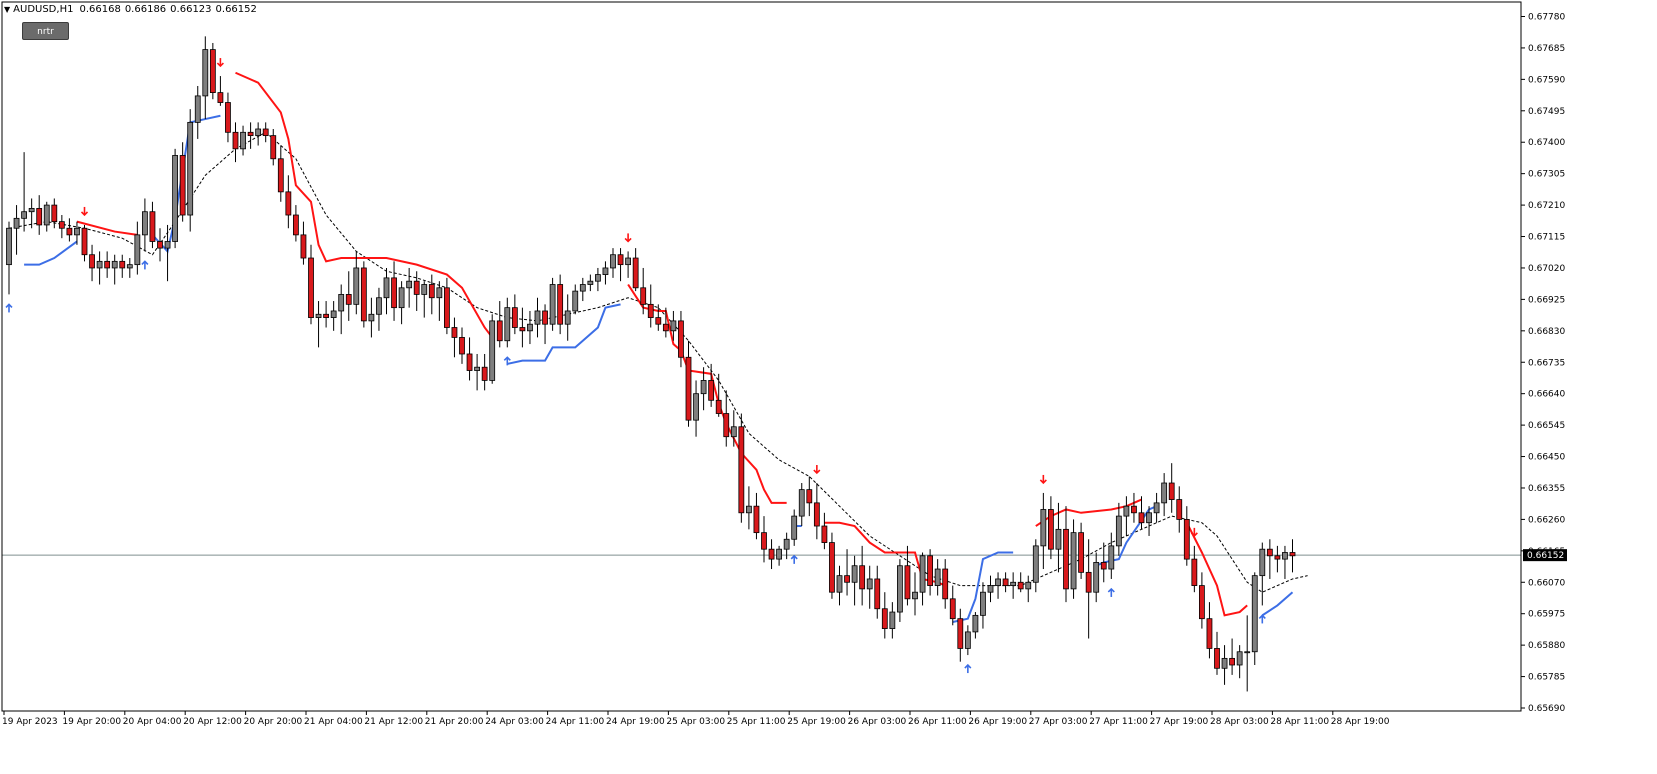 The image size is (1657, 774). What do you see at coordinates (186, 184) in the screenshot?
I see `nrtr-support-line` at bounding box center [186, 184].